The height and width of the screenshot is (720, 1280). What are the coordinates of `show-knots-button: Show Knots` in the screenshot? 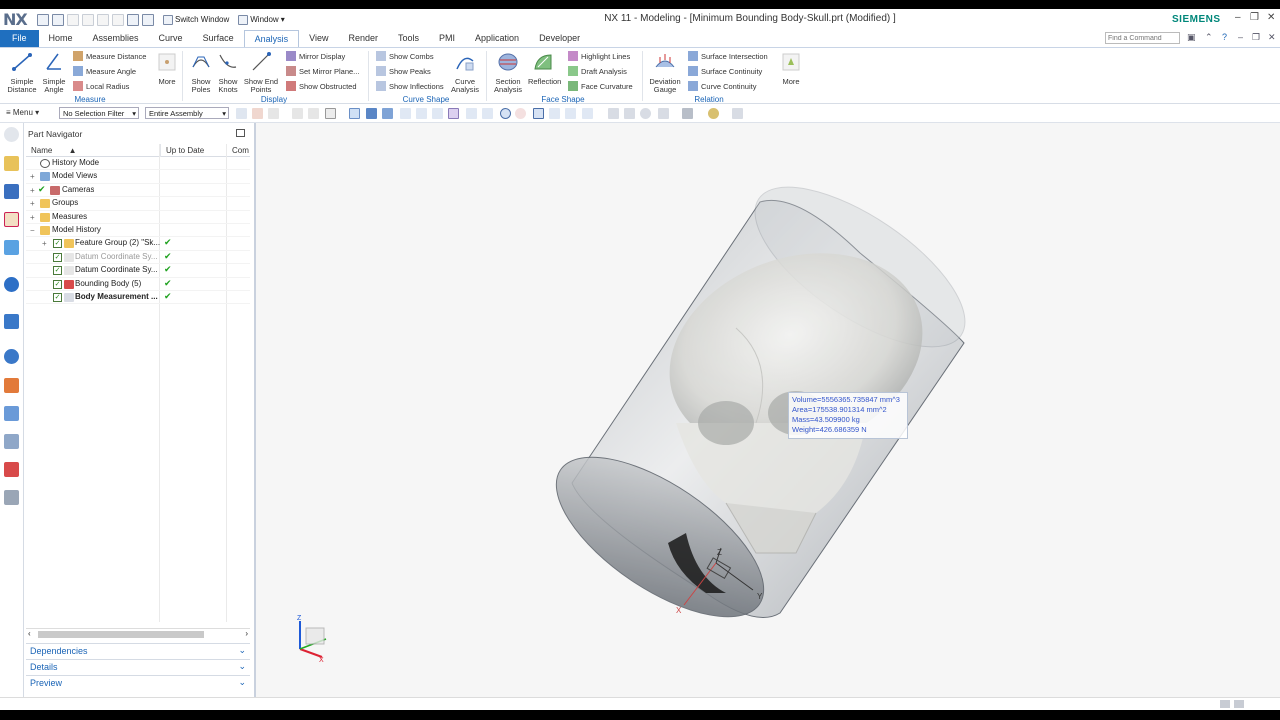 It's located at (228, 73).